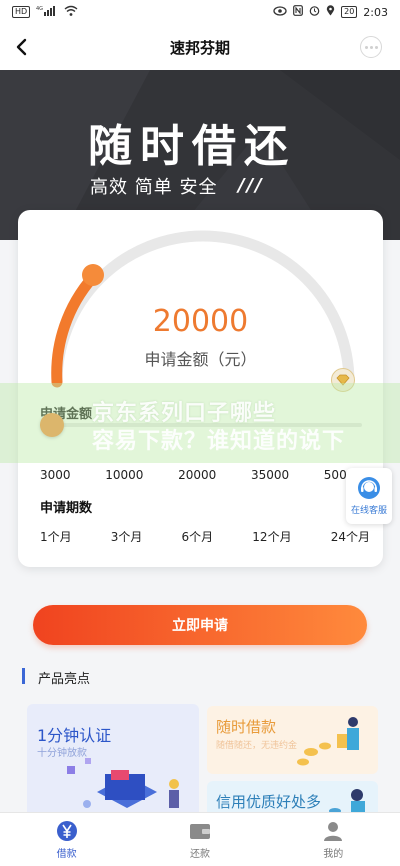  What do you see at coordinates (200, 359) in the screenshot?
I see `loan-amount-label: 申请金额（元）` at bounding box center [200, 359].